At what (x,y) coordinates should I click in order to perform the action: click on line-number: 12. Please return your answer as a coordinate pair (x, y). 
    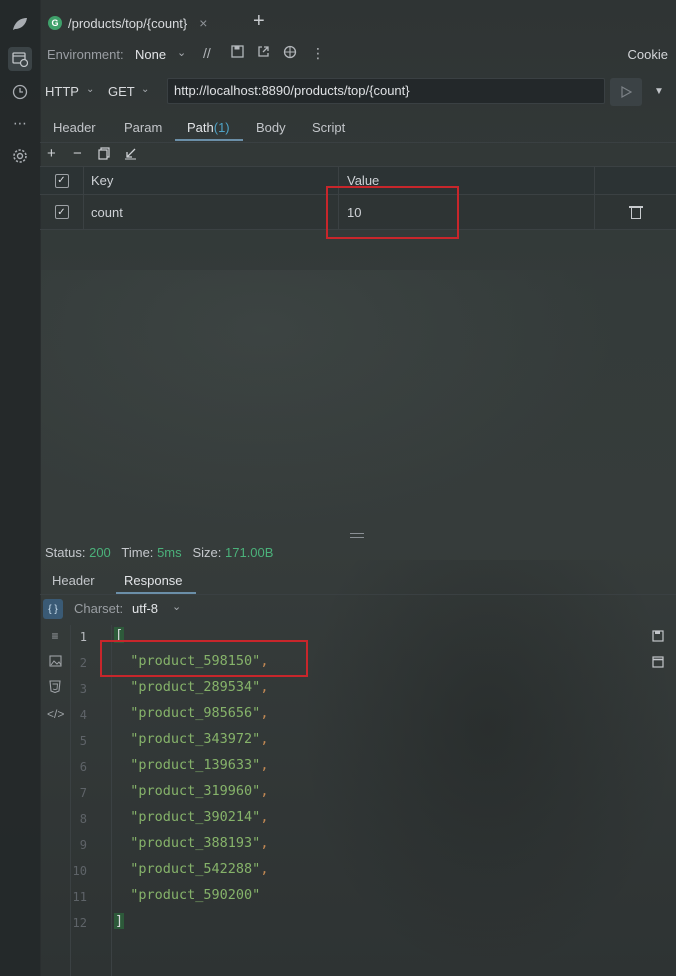
    Looking at the image, I should click on (79, 923).